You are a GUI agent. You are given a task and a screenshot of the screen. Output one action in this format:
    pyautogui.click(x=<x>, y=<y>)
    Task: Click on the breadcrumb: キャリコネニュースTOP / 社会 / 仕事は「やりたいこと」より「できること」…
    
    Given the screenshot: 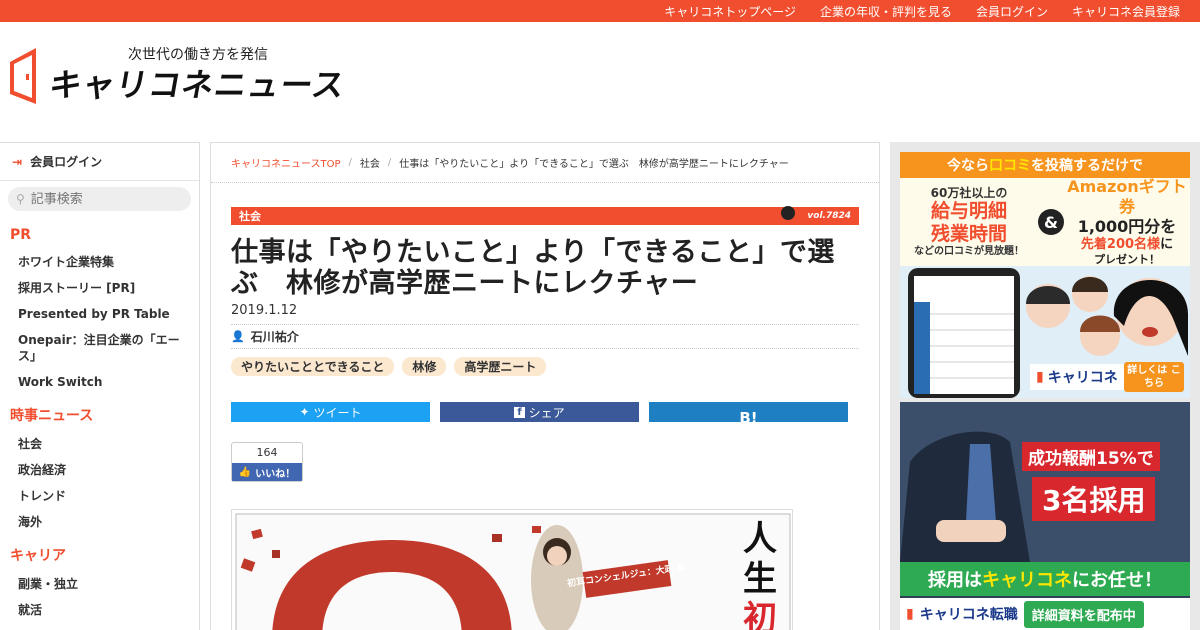 What is the action you would take?
    pyautogui.click(x=545, y=163)
    